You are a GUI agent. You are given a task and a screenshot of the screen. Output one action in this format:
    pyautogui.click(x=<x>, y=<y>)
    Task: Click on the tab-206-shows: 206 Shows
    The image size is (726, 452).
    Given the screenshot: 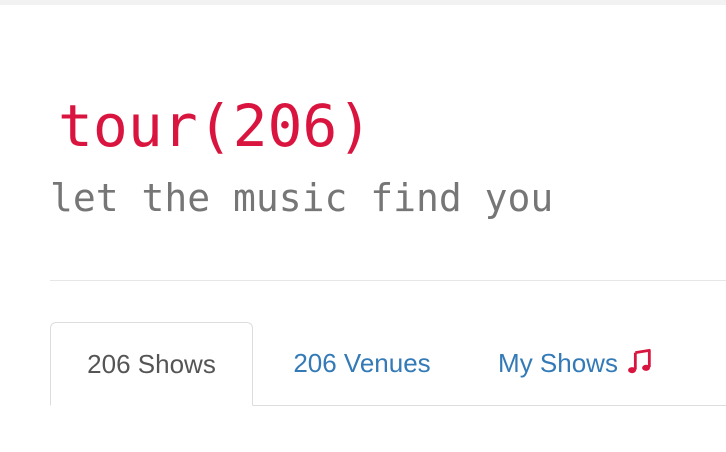 What is the action you would take?
    pyautogui.click(x=151, y=364)
    